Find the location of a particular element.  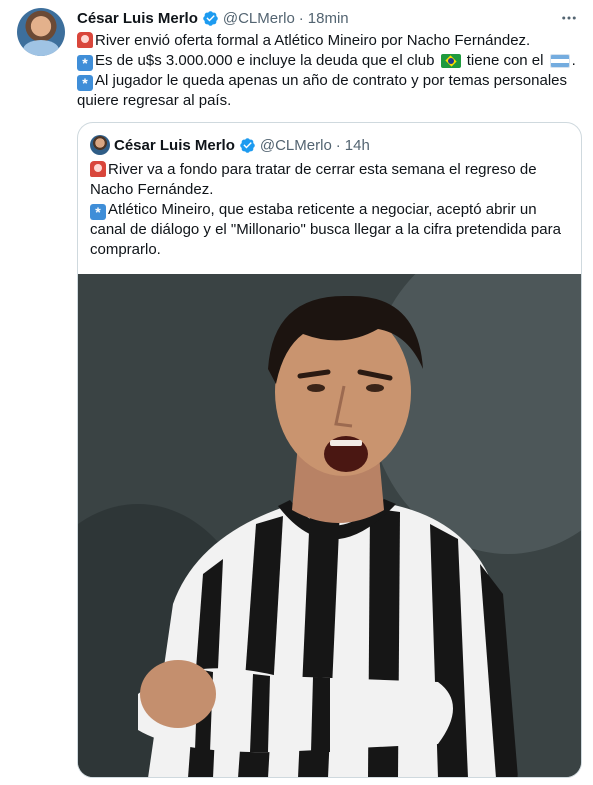

quoted-author-handle: @CLMerlo is located at coordinates (295, 145).